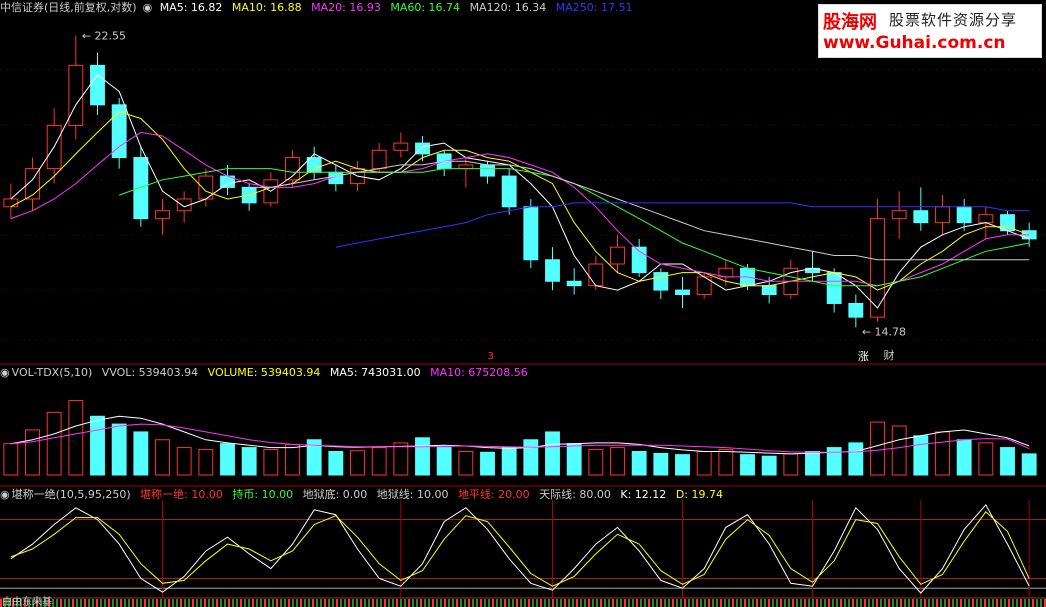 The image size is (1046, 607). What do you see at coordinates (27, 601) in the screenshot?
I see `bottom-label: 由由东来基` at bounding box center [27, 601].